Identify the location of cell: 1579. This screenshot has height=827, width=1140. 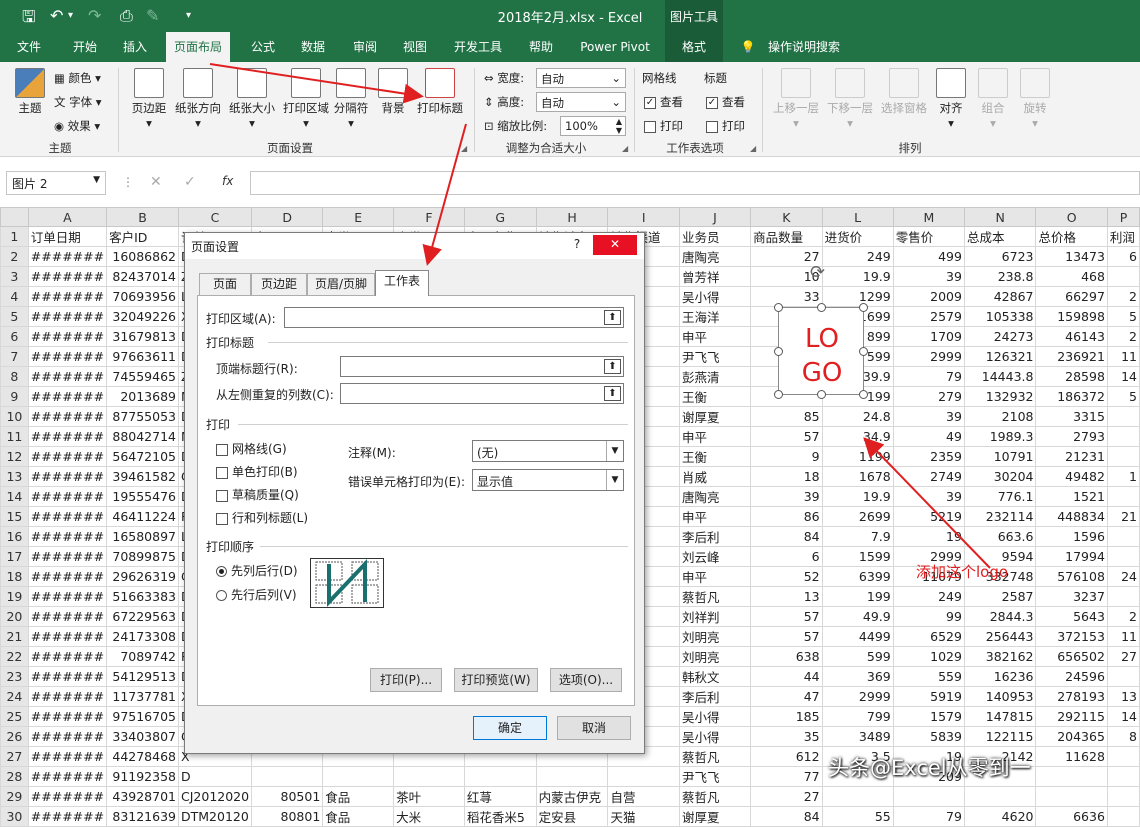
(928, 716).